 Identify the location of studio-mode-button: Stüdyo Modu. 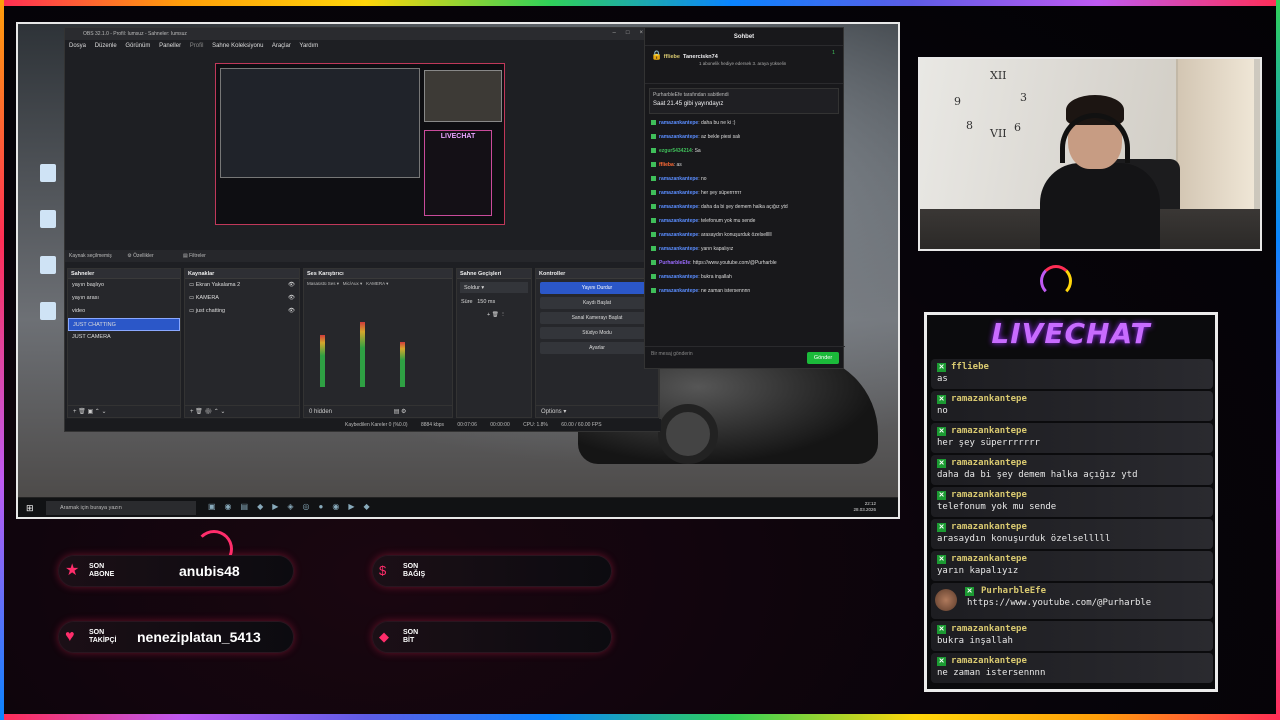
(597, 333).